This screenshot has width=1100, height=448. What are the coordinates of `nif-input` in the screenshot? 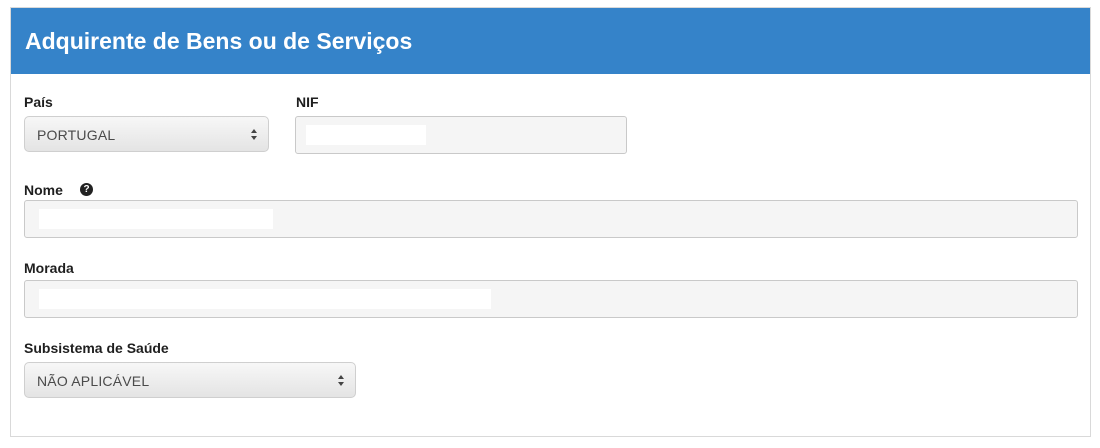 It's located at (461, 135).